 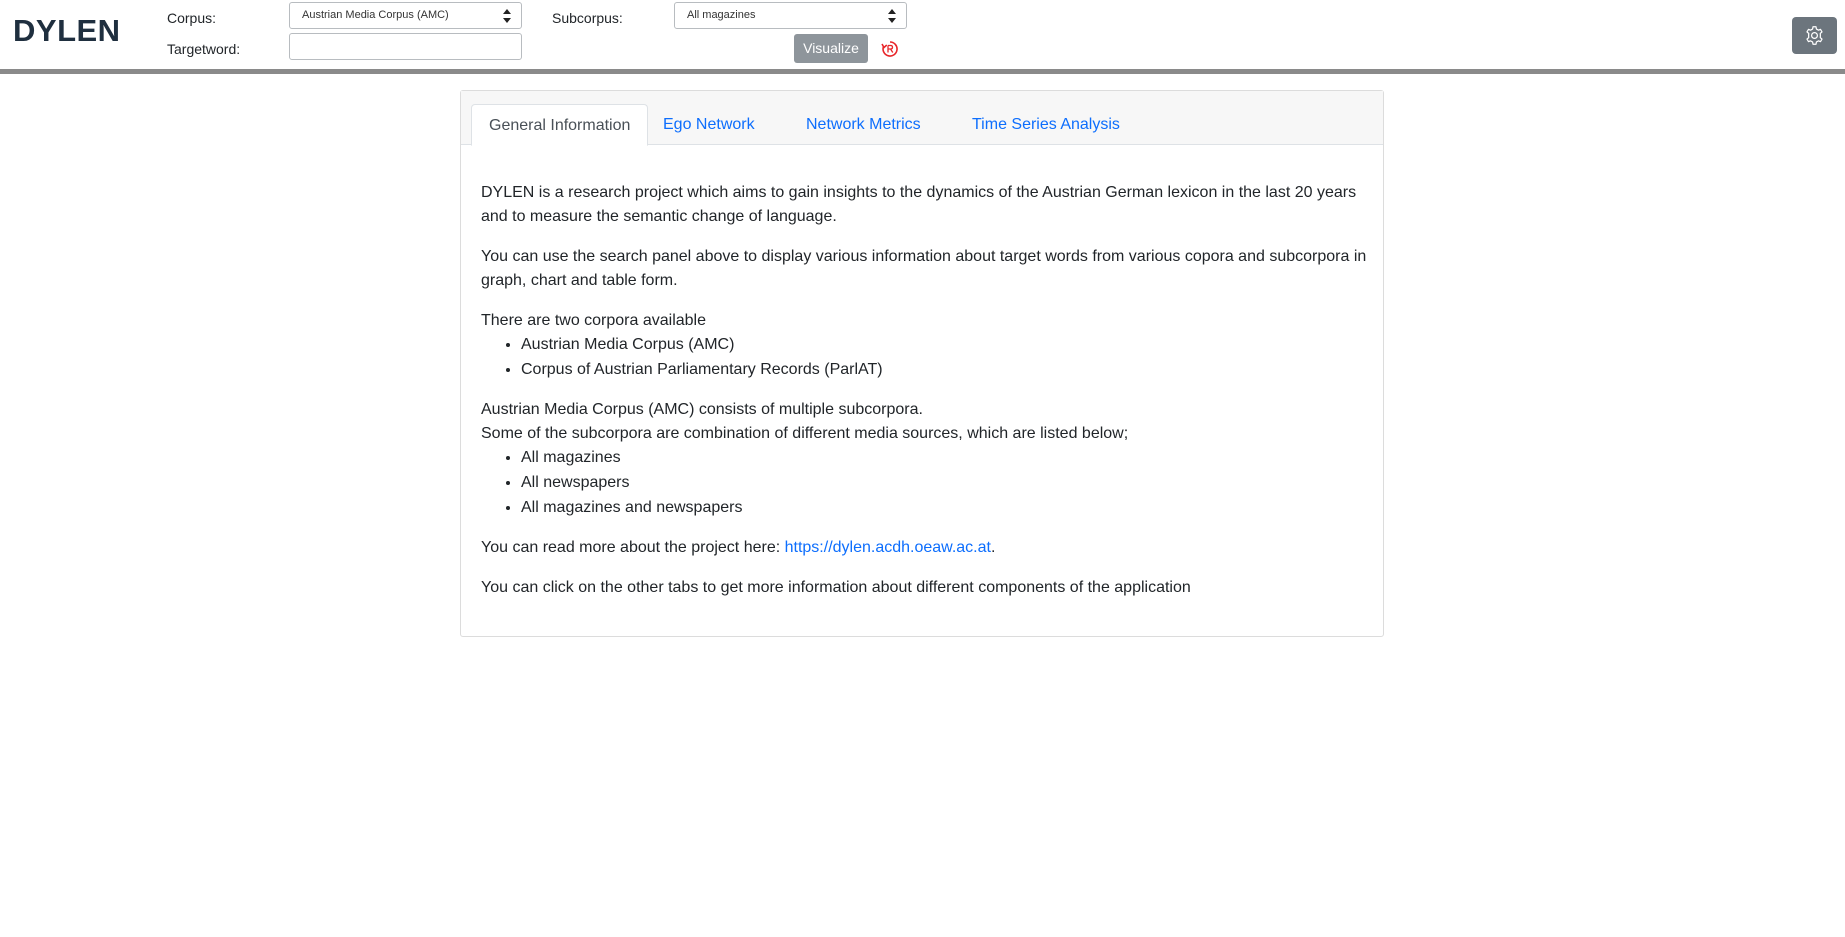 What do you see at coordinates (790, 15) in the screenshot?
I see `subcorpus-select: All magazines` at bounding box center [790, 15].